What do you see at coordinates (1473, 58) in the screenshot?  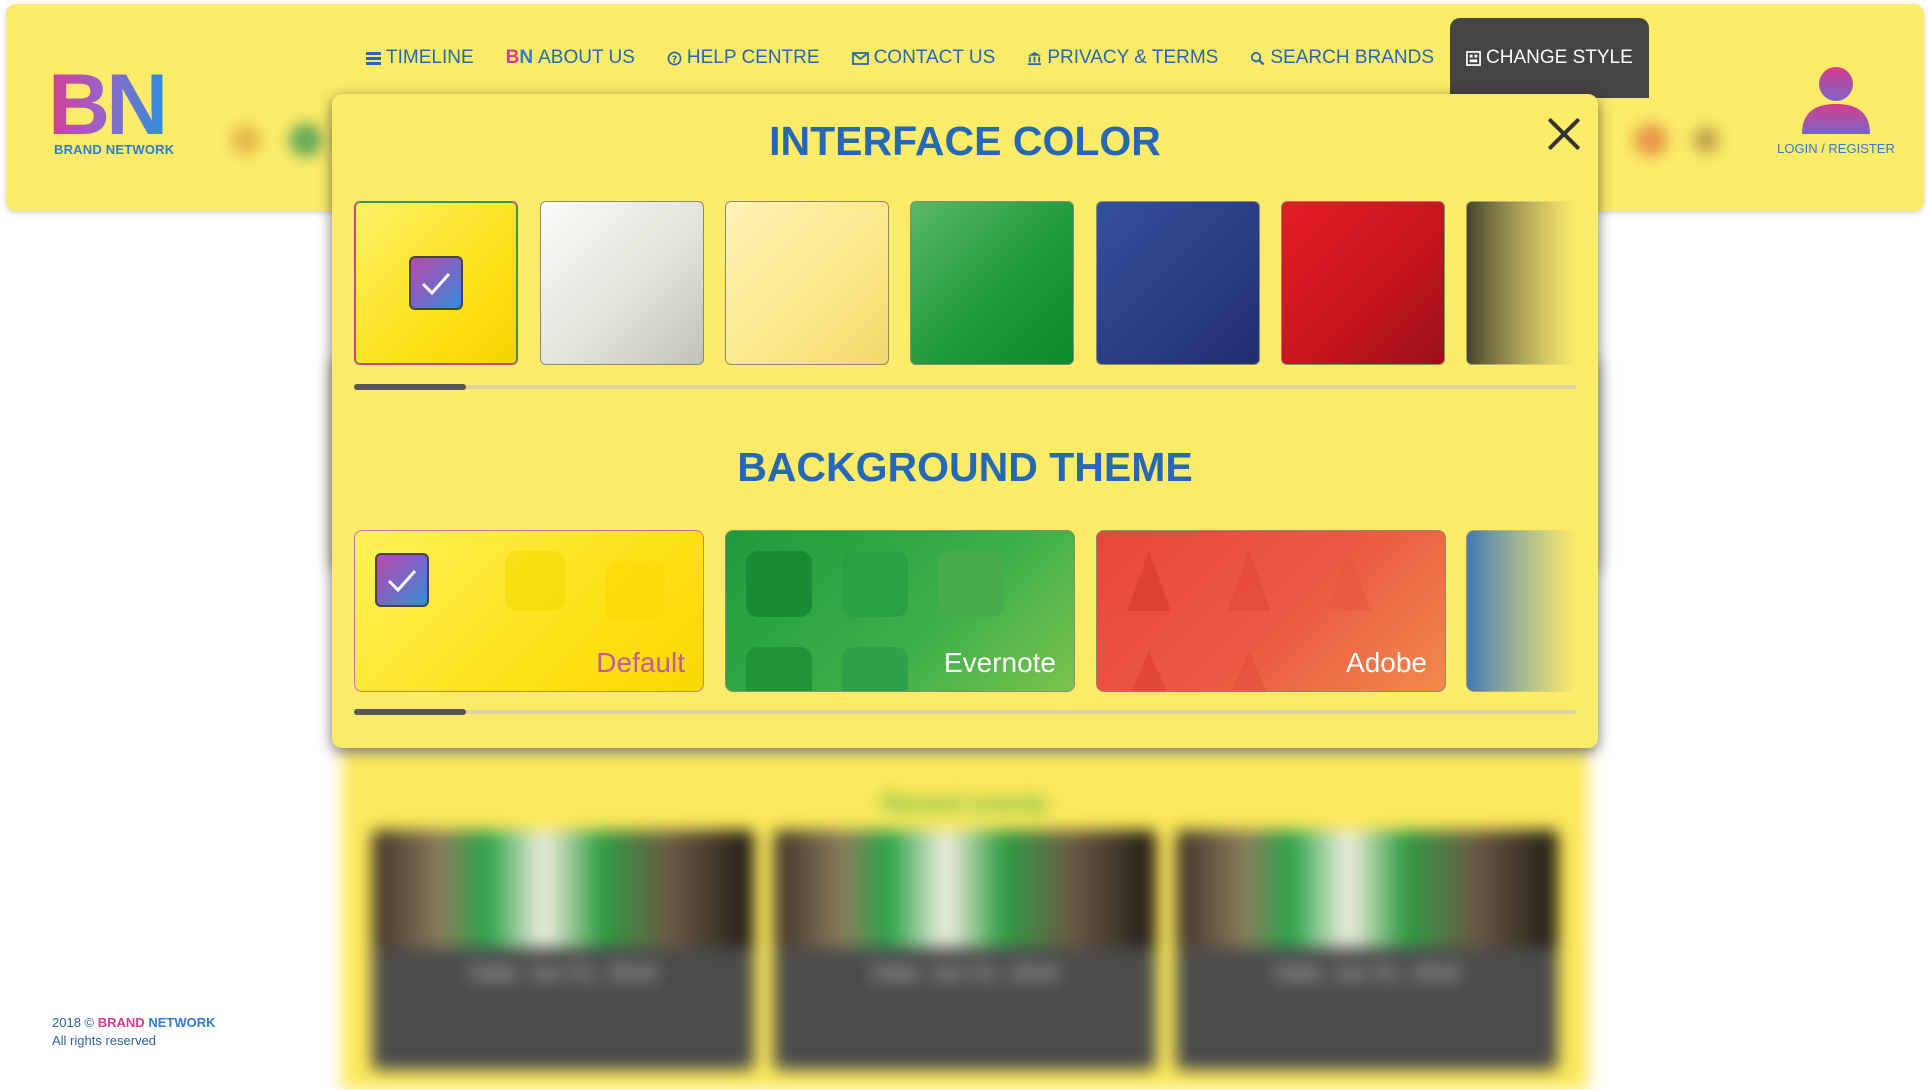 I see `palette-icon` at bounding box center [1473, 58].